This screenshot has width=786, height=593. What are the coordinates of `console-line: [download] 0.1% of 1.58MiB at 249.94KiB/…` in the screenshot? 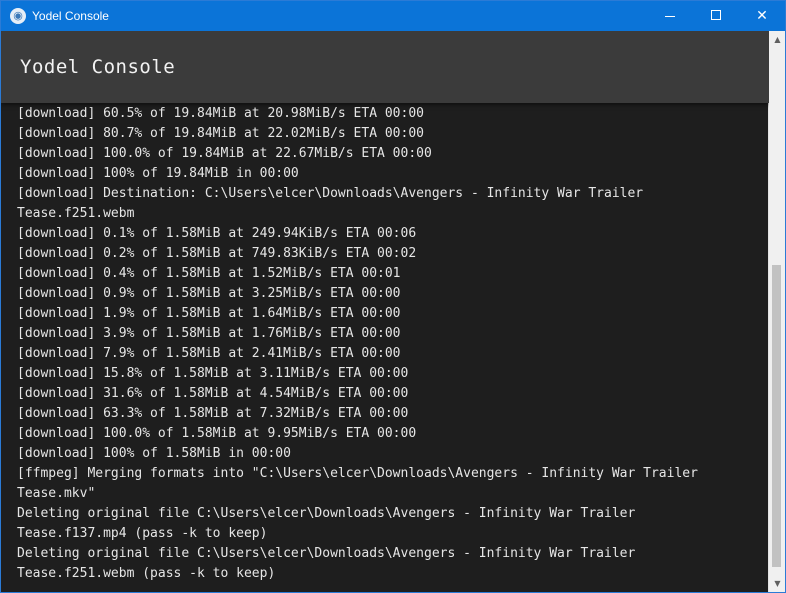 It's located at (217, 233).